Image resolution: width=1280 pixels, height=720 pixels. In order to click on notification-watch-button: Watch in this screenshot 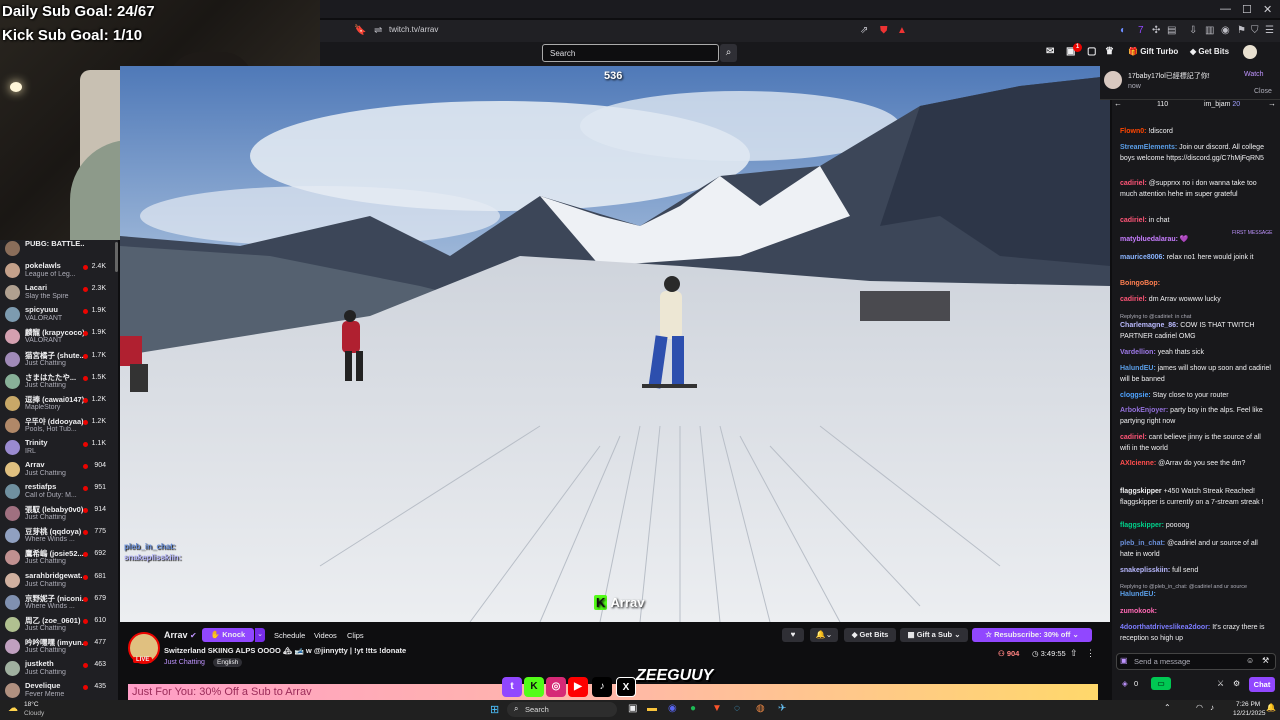, I will do `click(1254, 74)`.